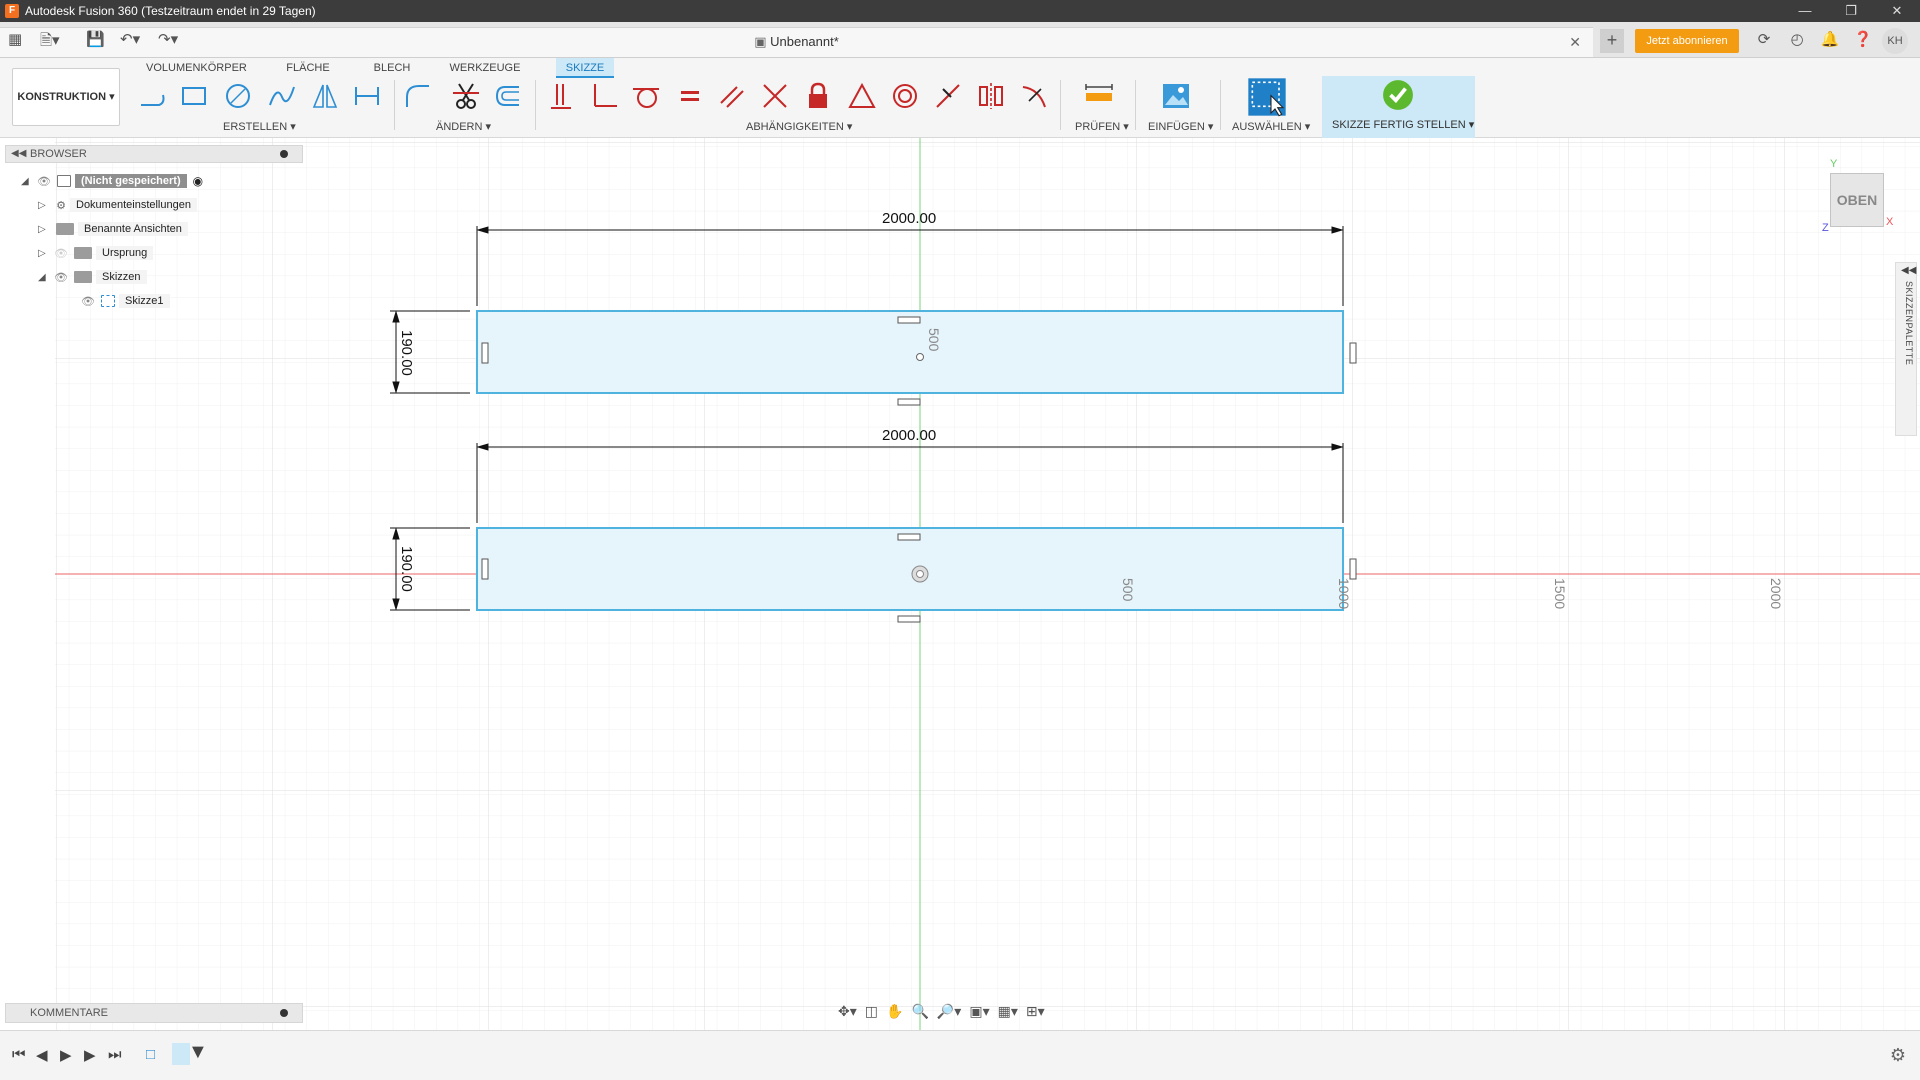 The height and width of the screenshot is (1080, 1920). Describe the element at coordinates (1764, 40) in the screenshot. I see `extensions-icon: ⟳` at that location.